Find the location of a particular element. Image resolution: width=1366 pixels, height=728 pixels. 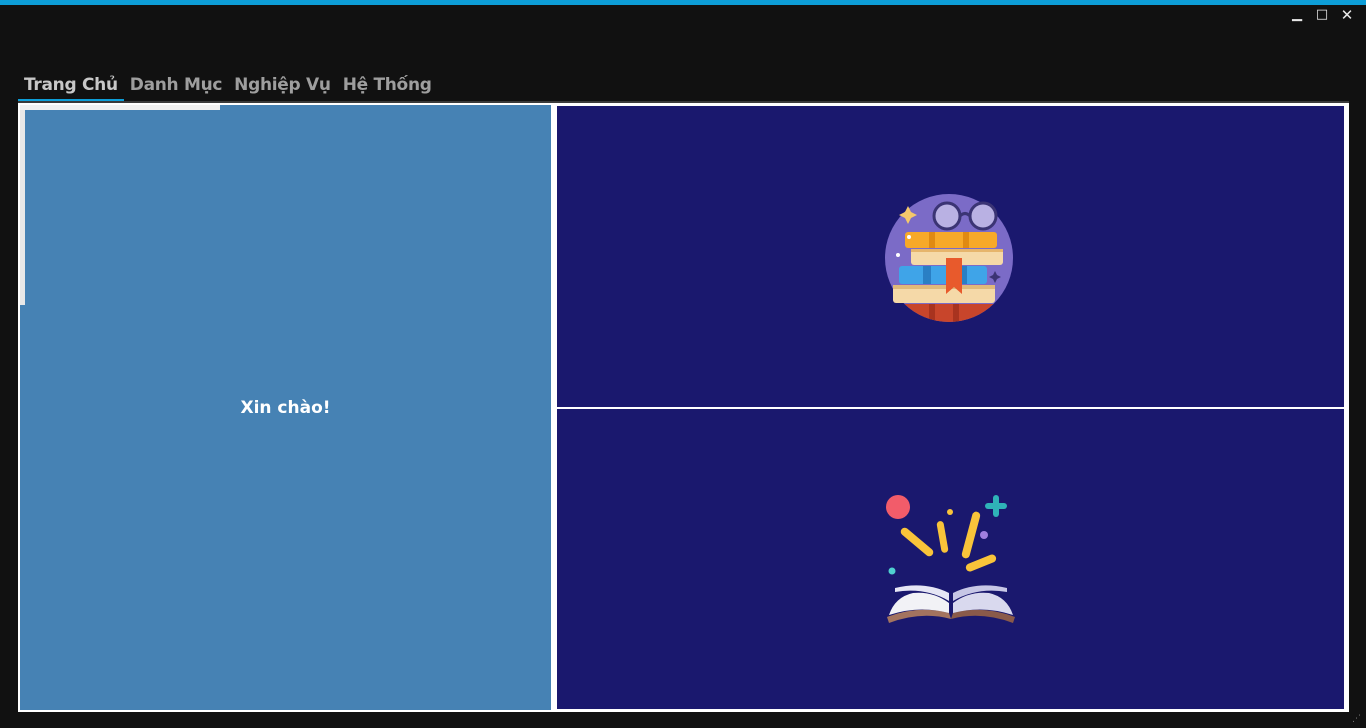

main-tab-bar: Trang Chủ Danh Mục Nghiệp Vụ Hệ Thống is located at coordinates (228, 86).